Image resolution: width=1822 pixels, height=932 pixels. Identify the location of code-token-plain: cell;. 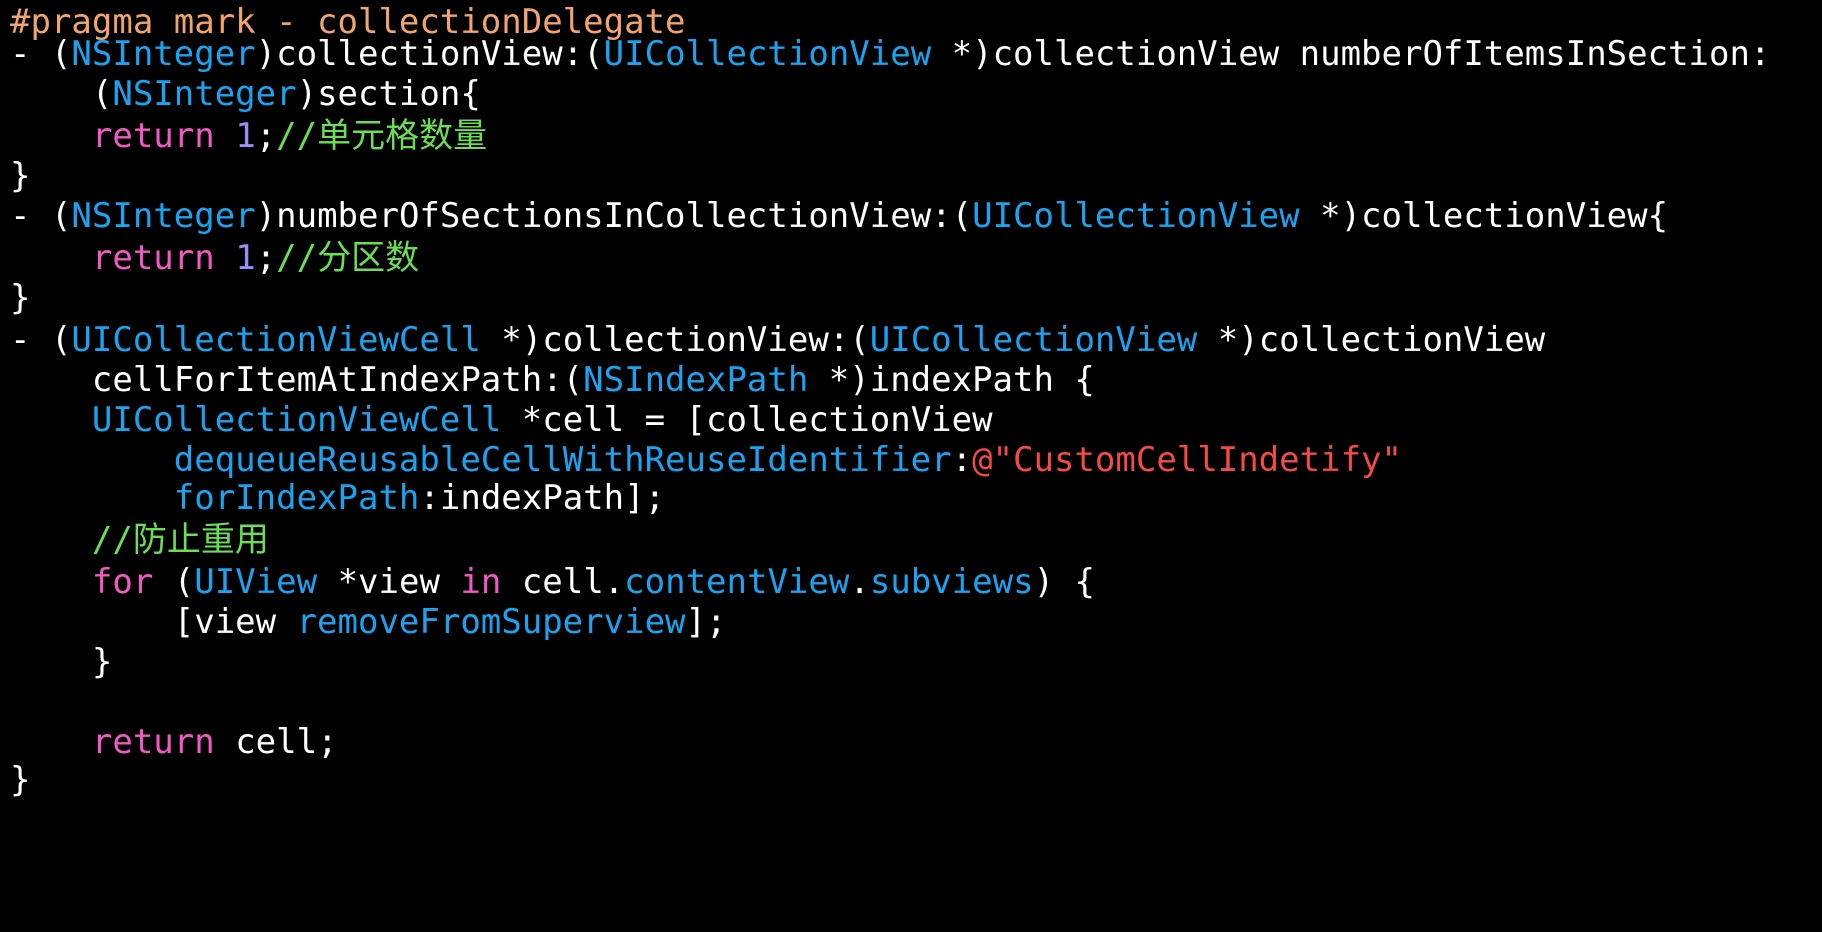
(276, 742).